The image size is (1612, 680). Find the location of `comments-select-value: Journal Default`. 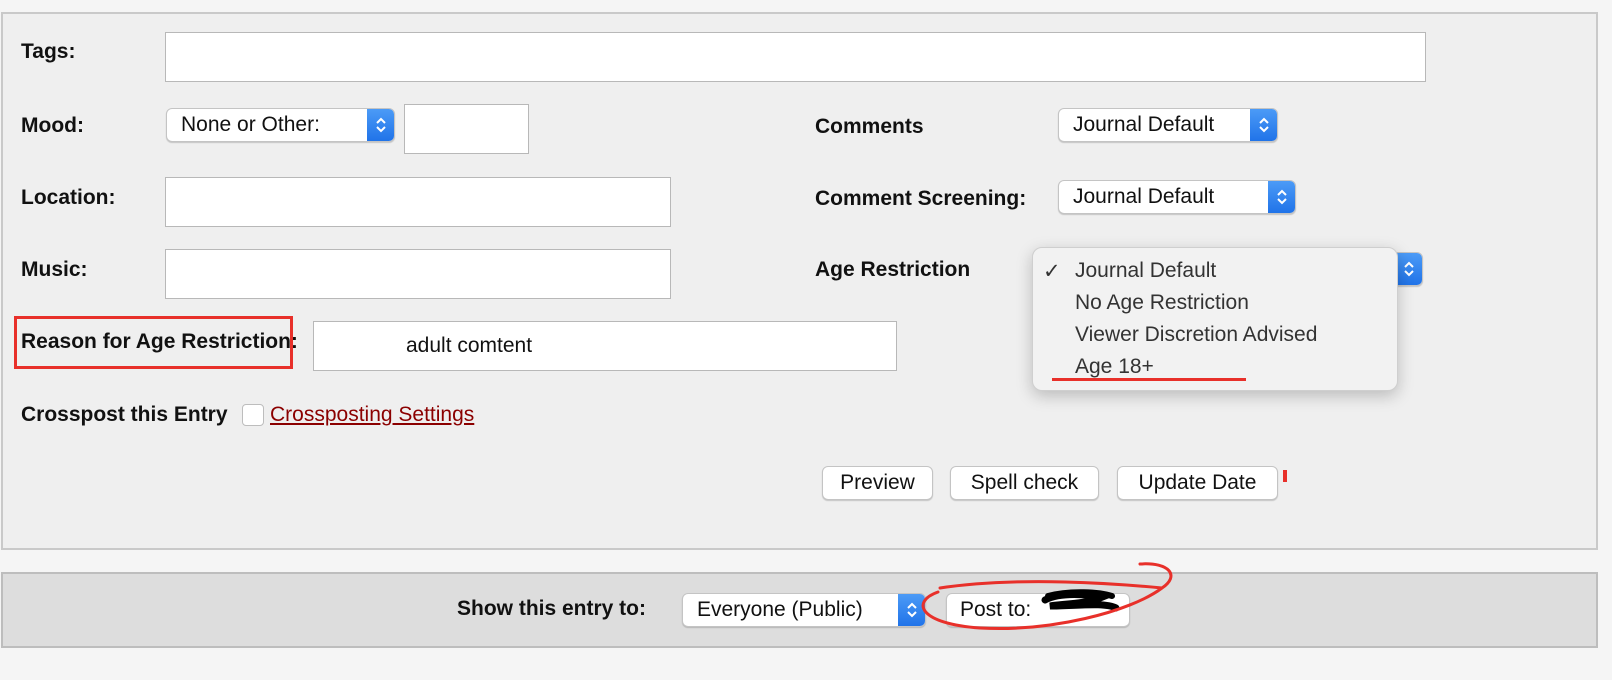

comments-select-value: Journal Default is located at coordinates (1144, 124).